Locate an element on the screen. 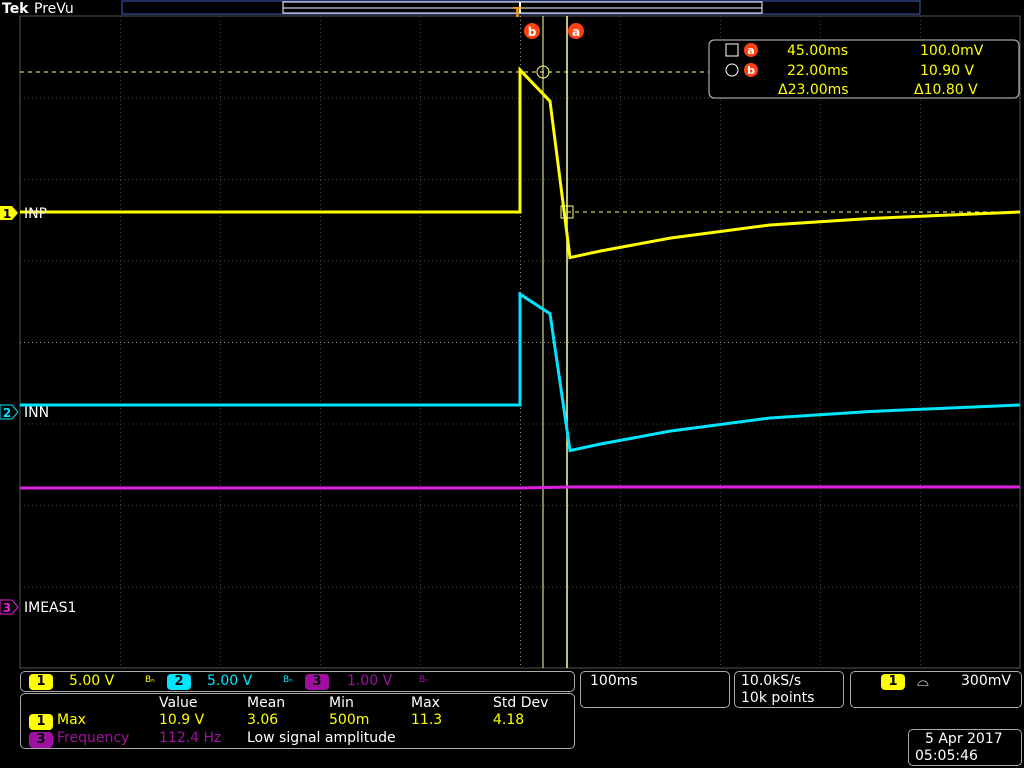  meas2-channel-chip: 3 is located at coordinates (41, 740).